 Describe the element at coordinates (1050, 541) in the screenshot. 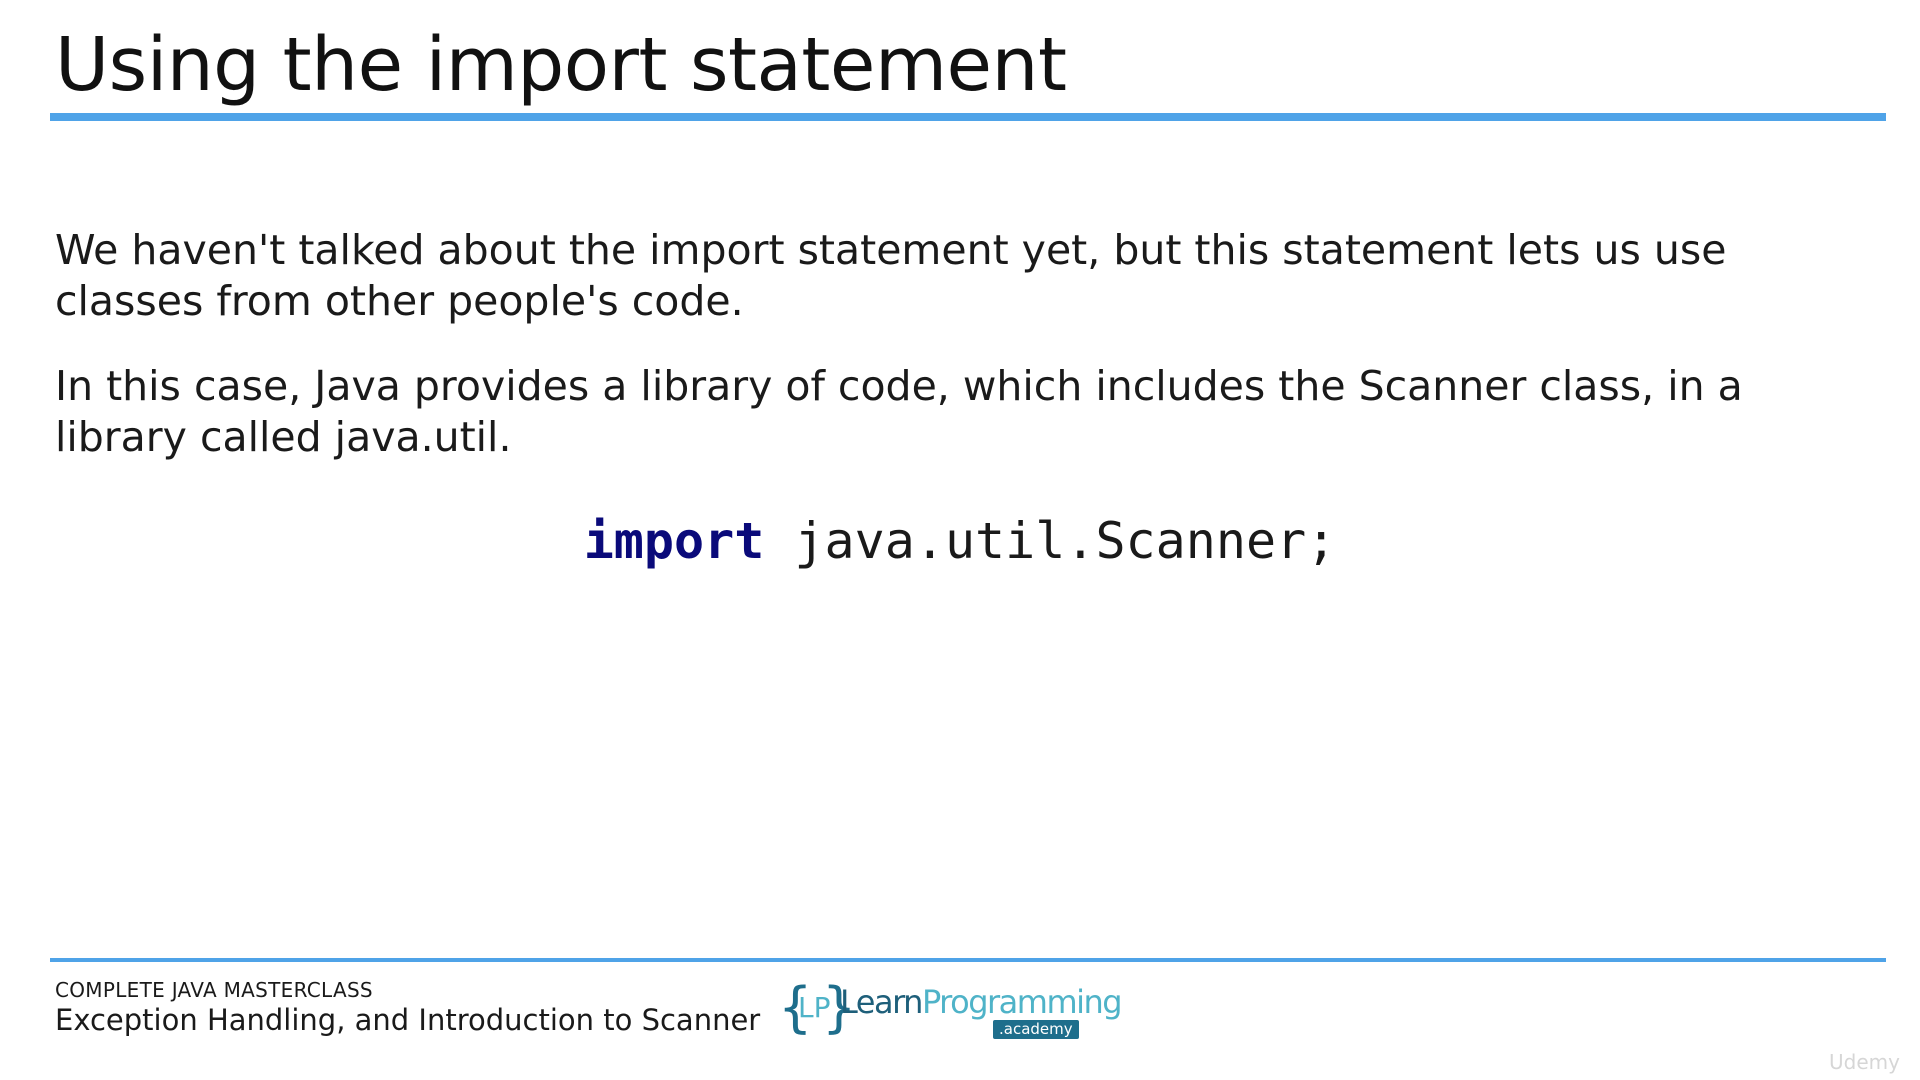

I see `code-rest: java.util.Scanner;` at that location.